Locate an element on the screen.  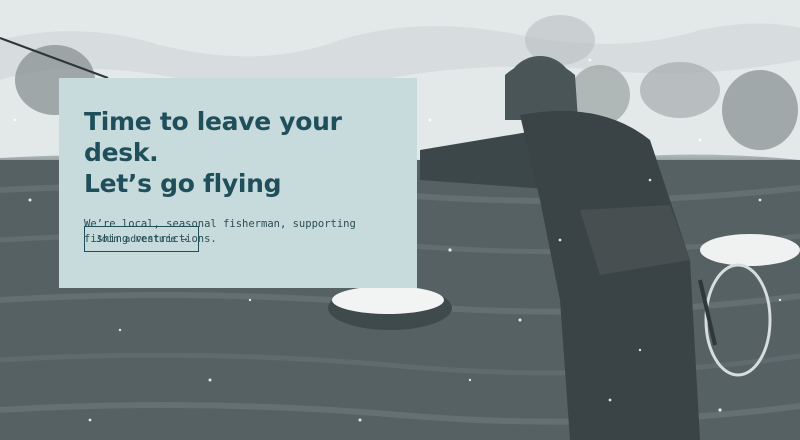
hero-title-line1: Time to leave your desk. is located at coordinates (213, 137).